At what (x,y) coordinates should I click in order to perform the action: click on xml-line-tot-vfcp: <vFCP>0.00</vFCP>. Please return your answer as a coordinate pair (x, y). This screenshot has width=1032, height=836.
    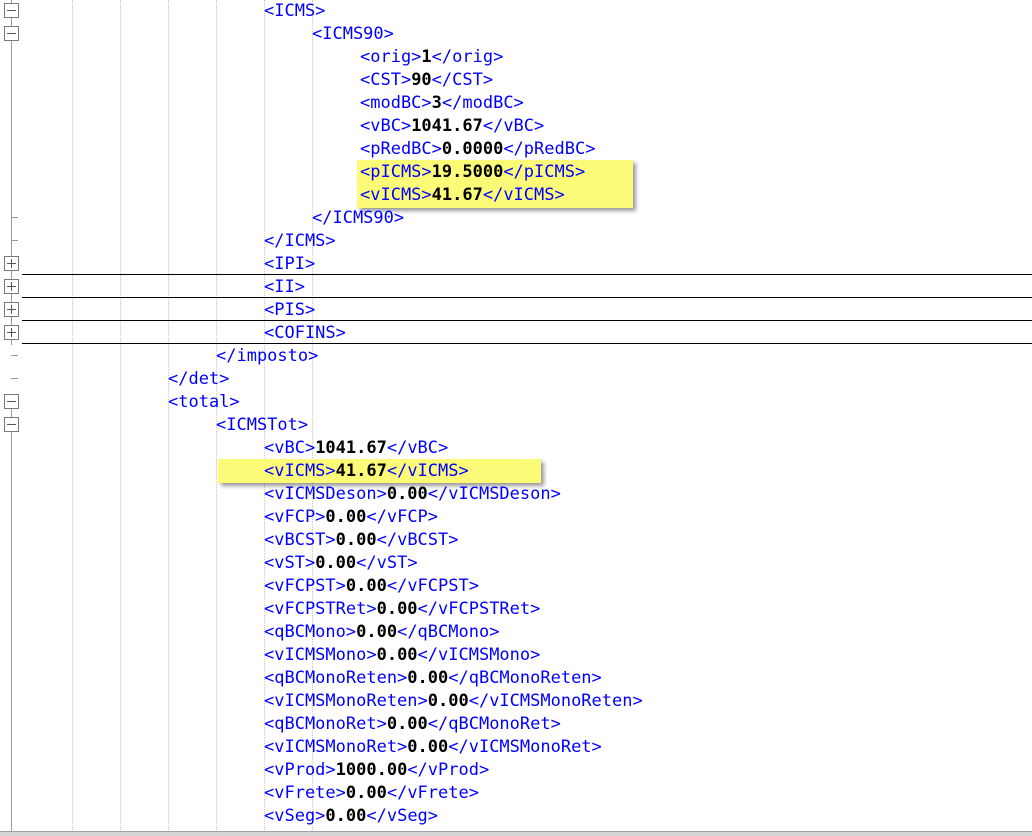
    Looking at the image, I should click on (351, 517).